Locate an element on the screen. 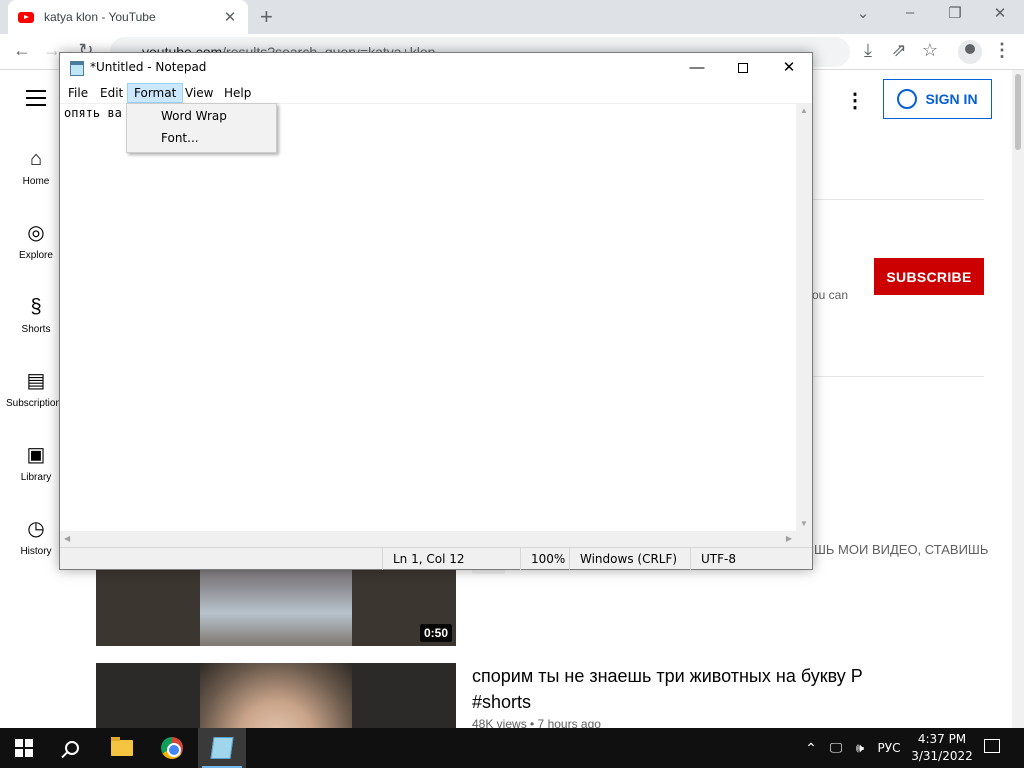 This screenshot has width=1024, height=768. start-button is located at coordinates (24, 748).